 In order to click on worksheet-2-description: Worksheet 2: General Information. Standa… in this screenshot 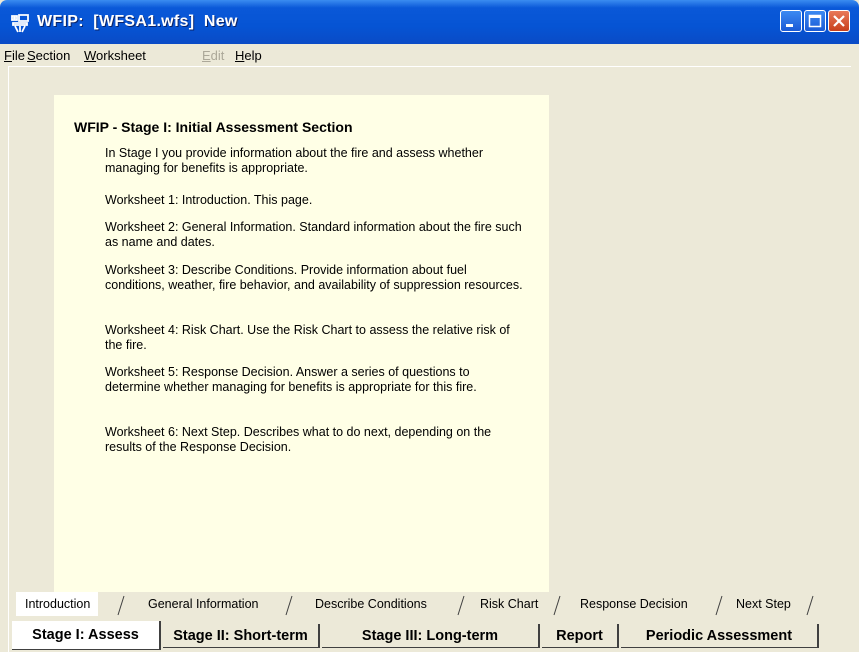, I will do `click(313, 234)`.